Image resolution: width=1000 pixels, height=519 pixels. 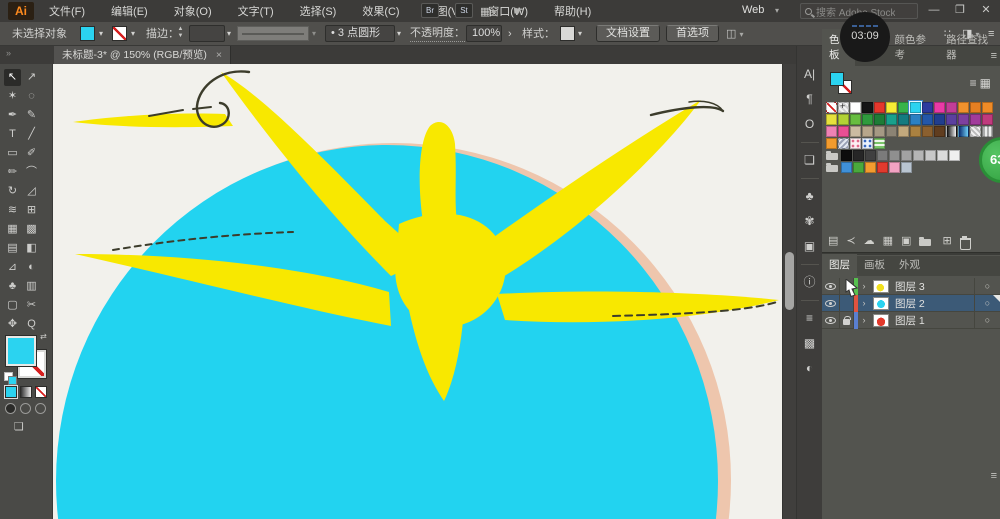 What do you see at coordinates (837, 79) in the screenshot?
I see `panel-fill-swatch` at bounding box center [837, 79].